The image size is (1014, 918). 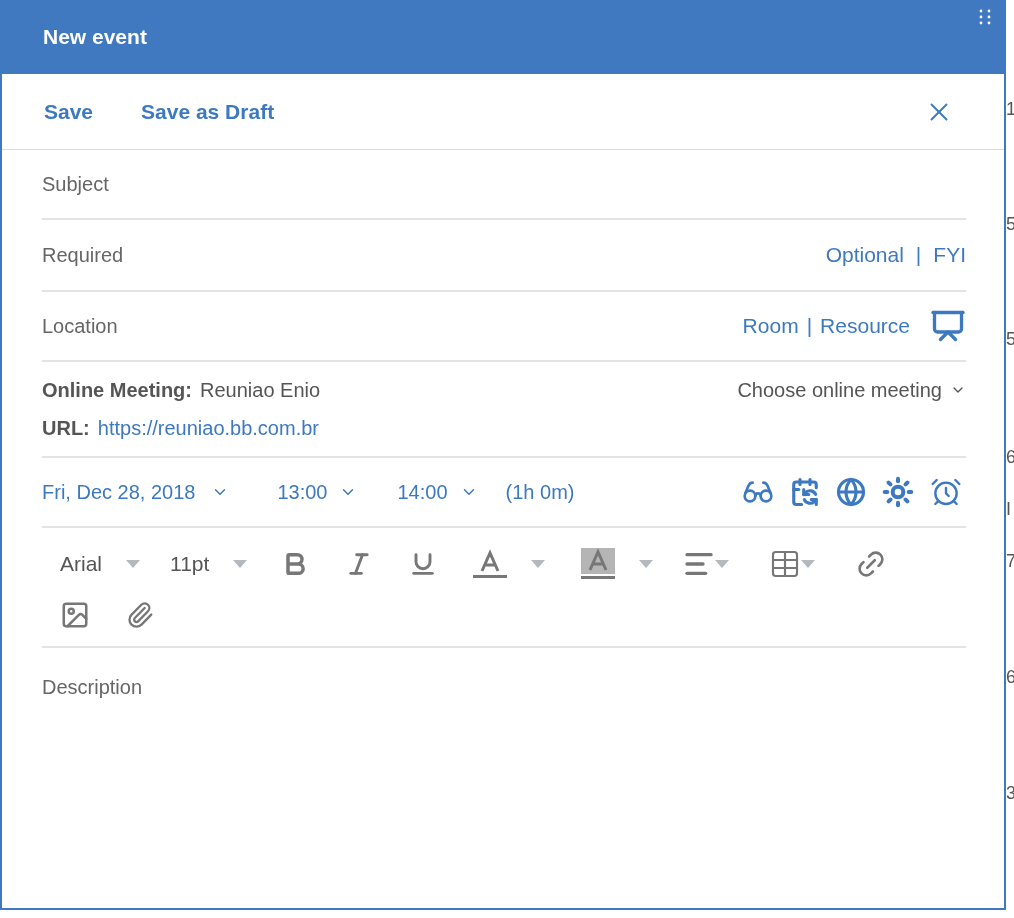 I want to click on text-field: Required, so click(x=434, y=255).